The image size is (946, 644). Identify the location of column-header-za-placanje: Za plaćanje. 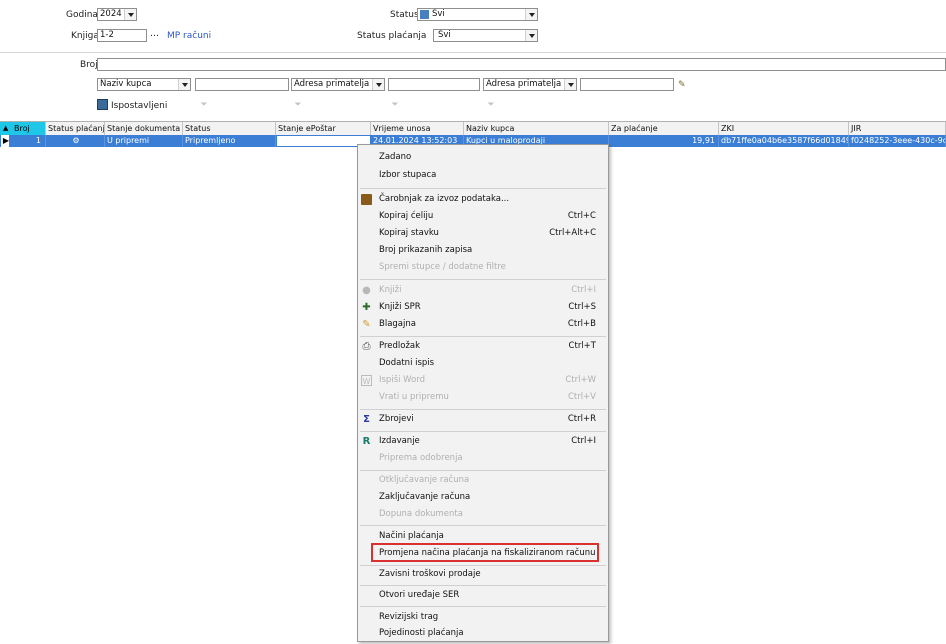
(664, 128).